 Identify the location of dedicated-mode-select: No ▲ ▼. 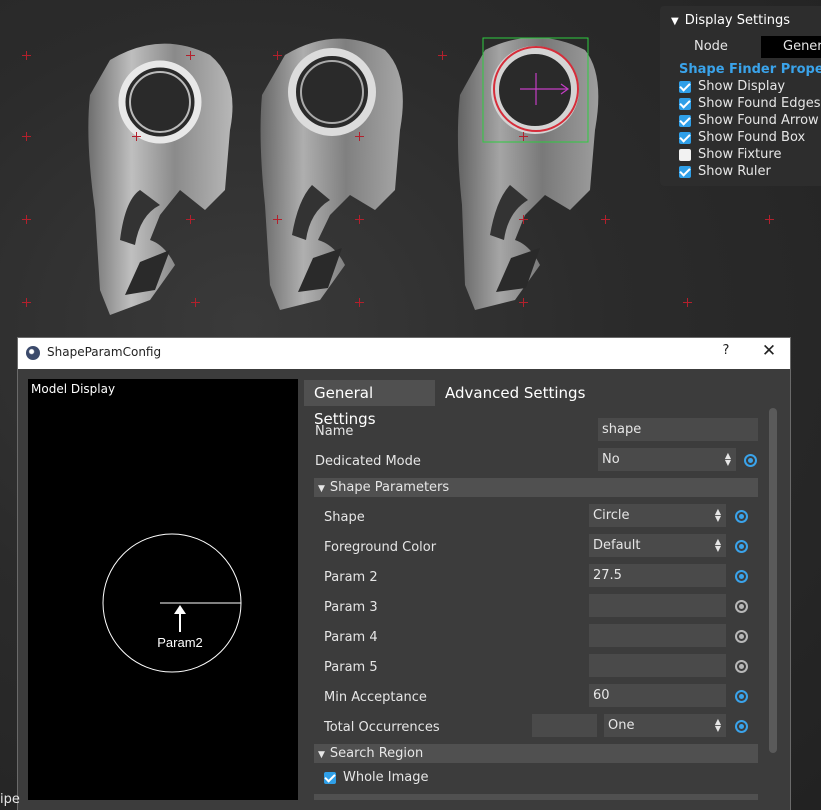
(667, 459).